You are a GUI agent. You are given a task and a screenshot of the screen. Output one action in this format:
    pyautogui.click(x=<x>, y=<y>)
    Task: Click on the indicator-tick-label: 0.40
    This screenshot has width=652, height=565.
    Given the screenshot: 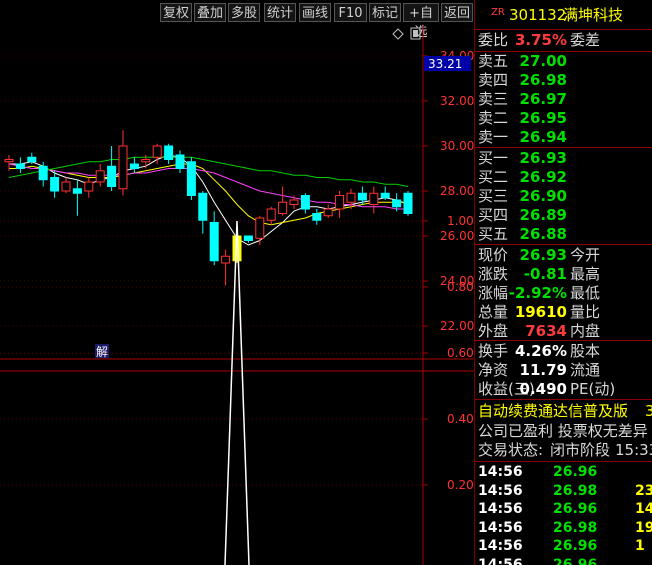 What is the action you would take?
    pyautogui.click(x=460, y=419)
    